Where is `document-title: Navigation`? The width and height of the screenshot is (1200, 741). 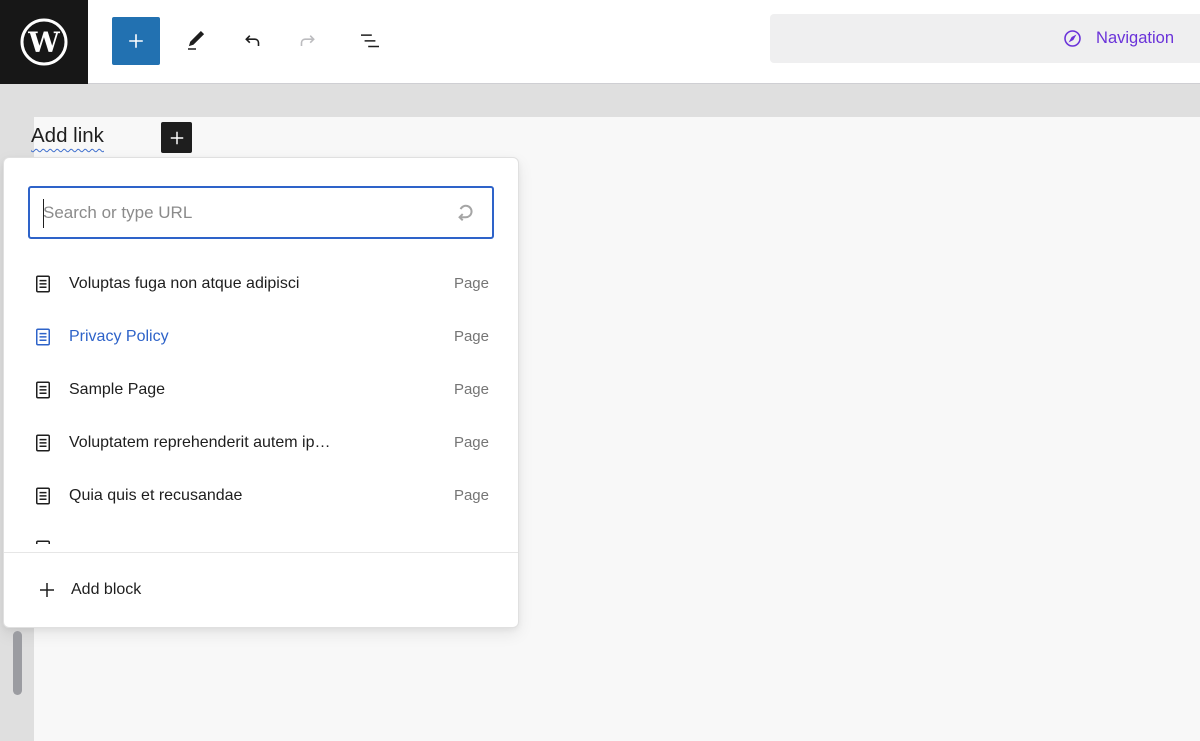 document-title: Navigation is located at coordinates (1135, 38).